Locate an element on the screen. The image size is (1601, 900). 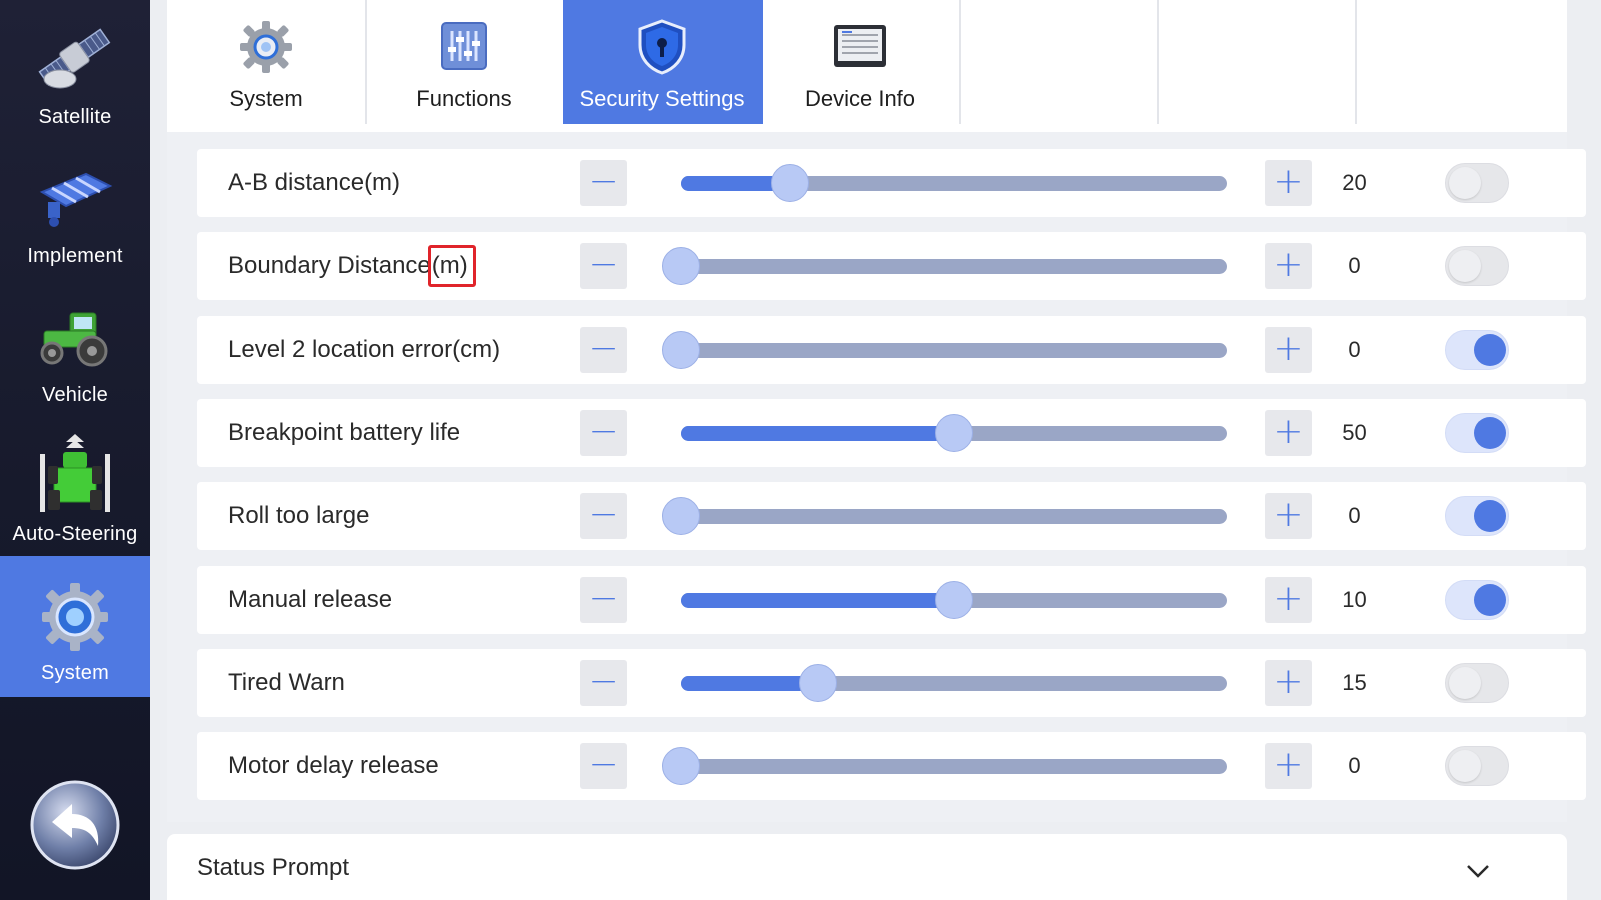
system-gear-icon is located at coordinates (75, 614).